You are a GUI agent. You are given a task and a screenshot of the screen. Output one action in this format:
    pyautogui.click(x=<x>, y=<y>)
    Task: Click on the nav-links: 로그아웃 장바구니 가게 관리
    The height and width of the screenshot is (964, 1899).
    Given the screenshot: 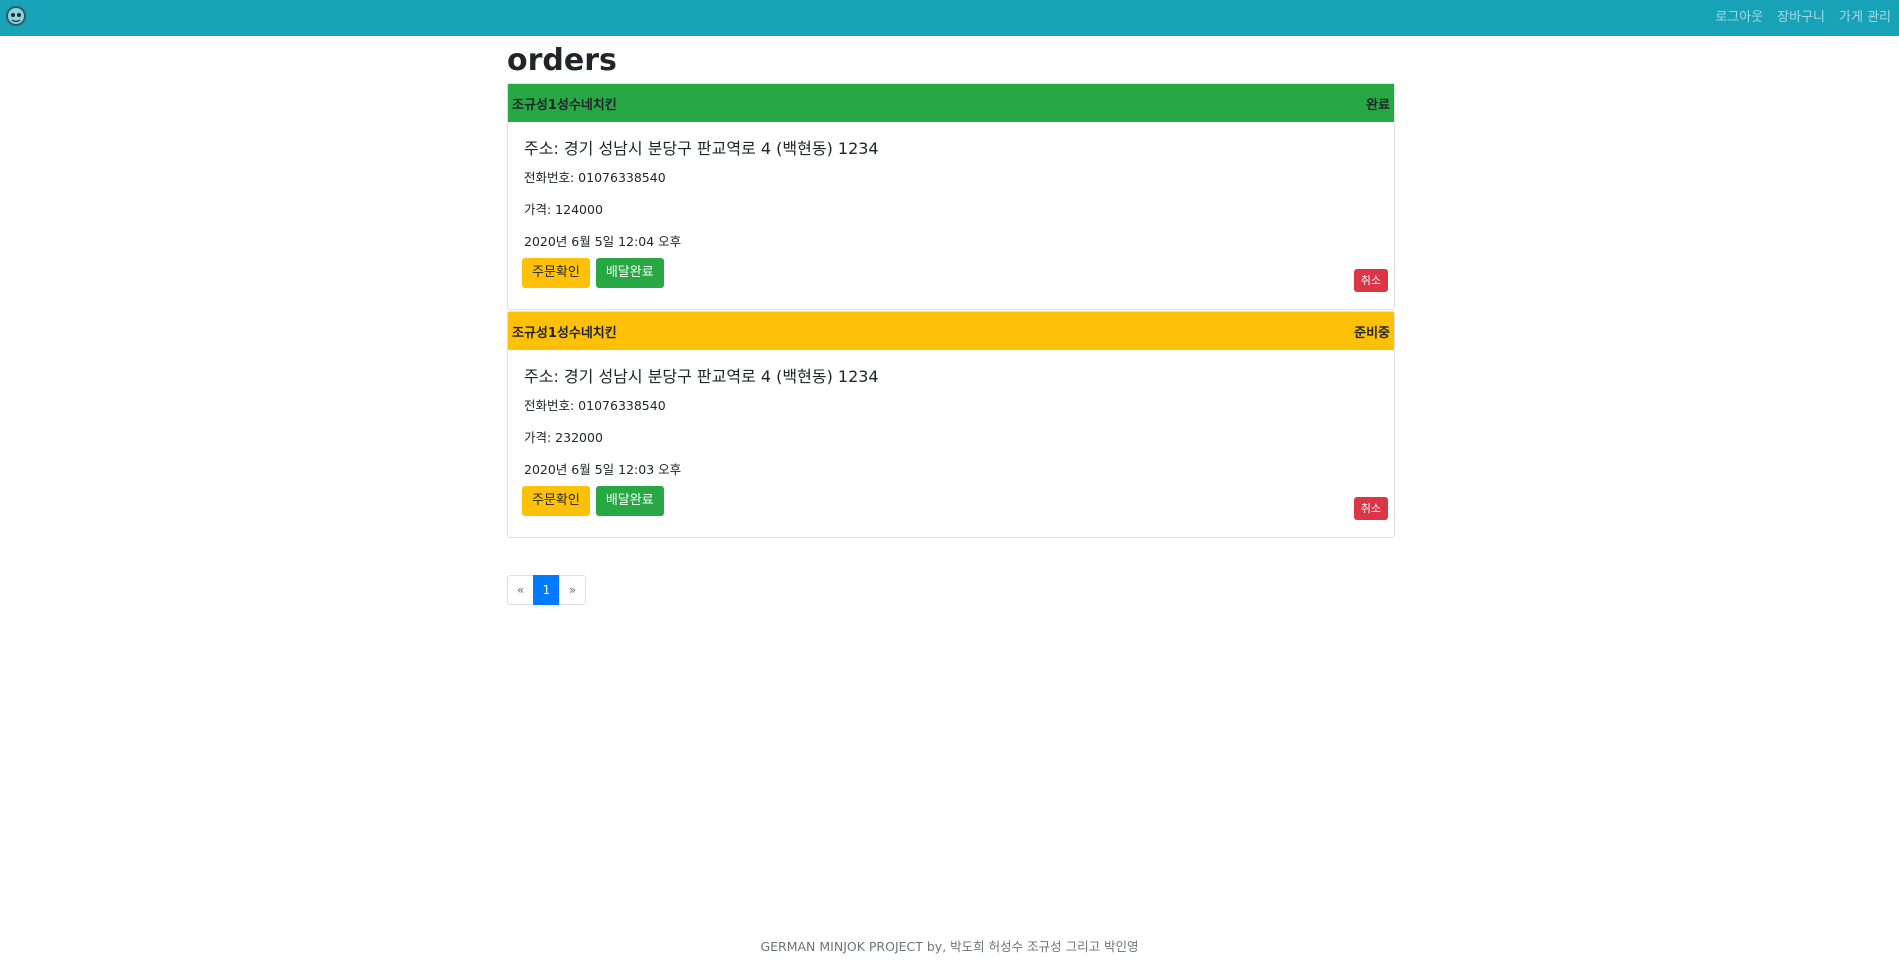 What is the action you would take?
    pyautogui.click(x=1803, y=15)
    